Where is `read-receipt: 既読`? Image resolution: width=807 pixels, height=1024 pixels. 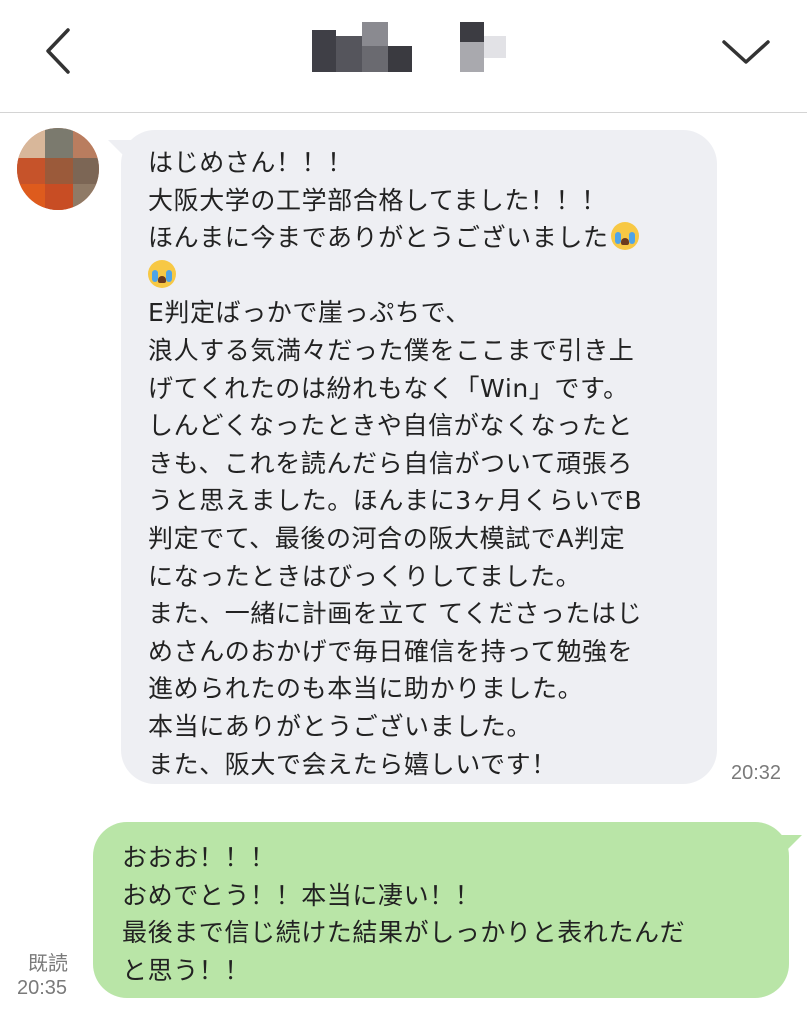 read-receipt: 既読 is located at coordinates (48, 964).